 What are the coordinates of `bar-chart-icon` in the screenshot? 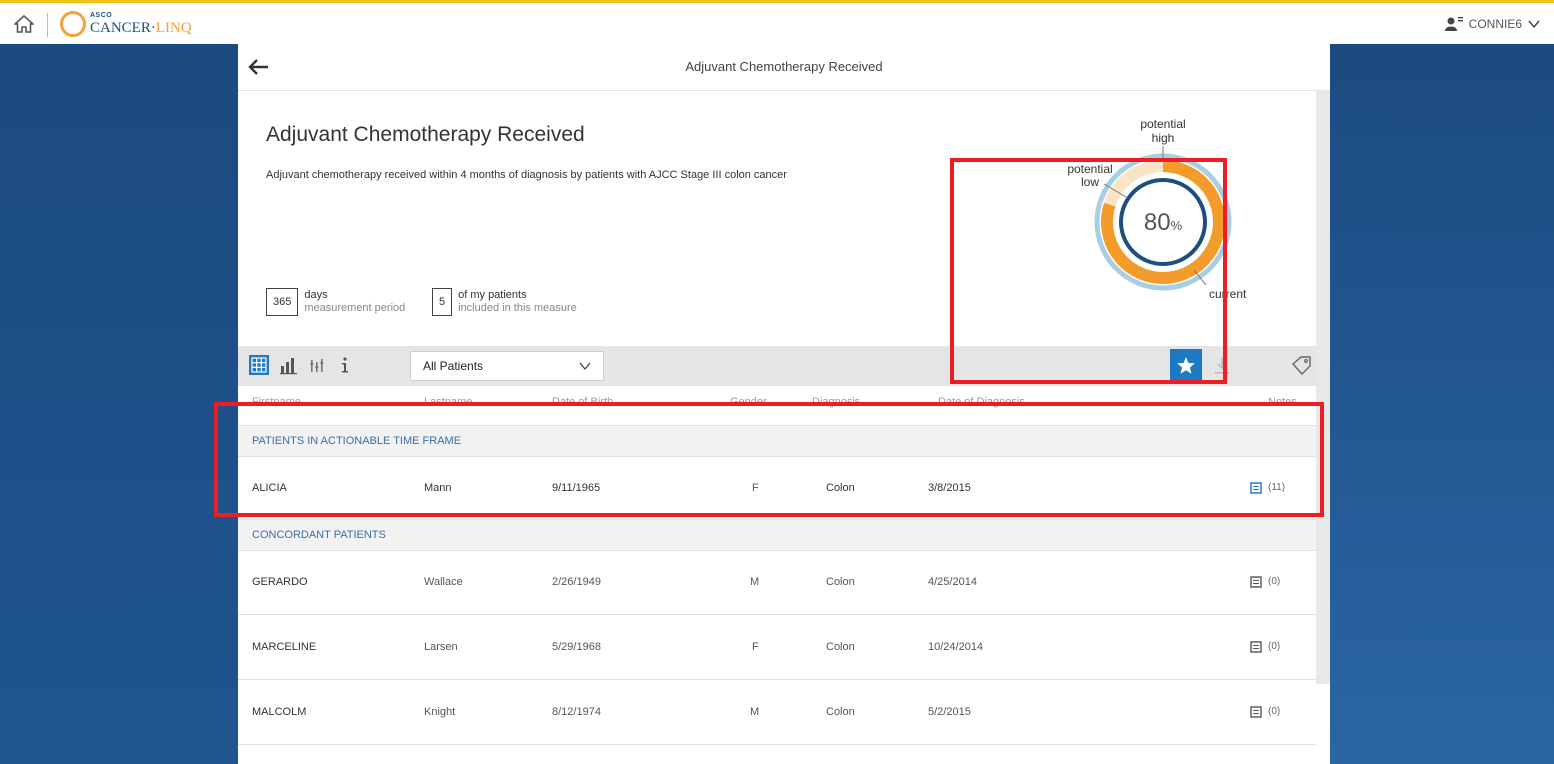 It's located at (289, 365).